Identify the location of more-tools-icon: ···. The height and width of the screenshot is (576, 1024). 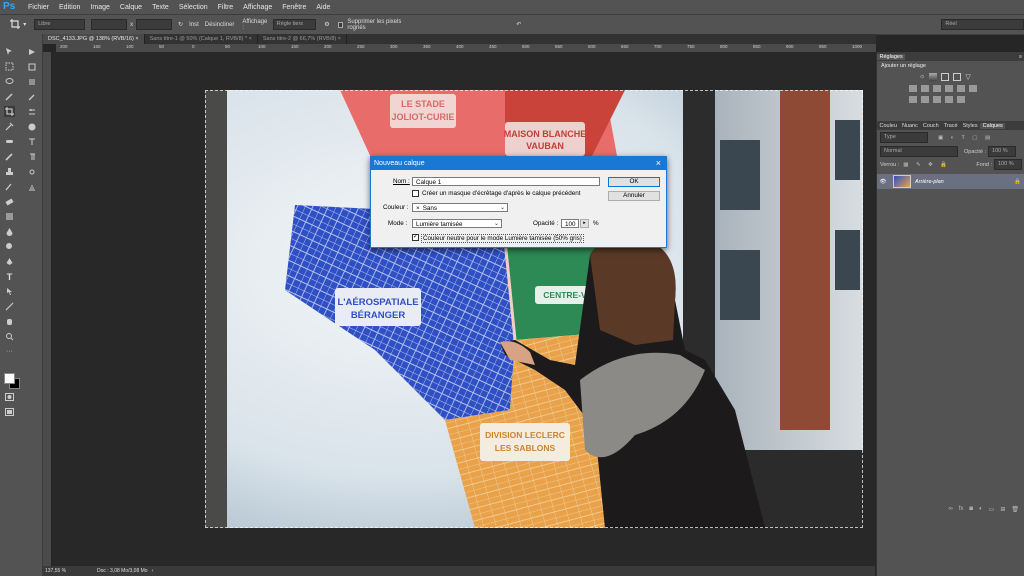
(9, 351).